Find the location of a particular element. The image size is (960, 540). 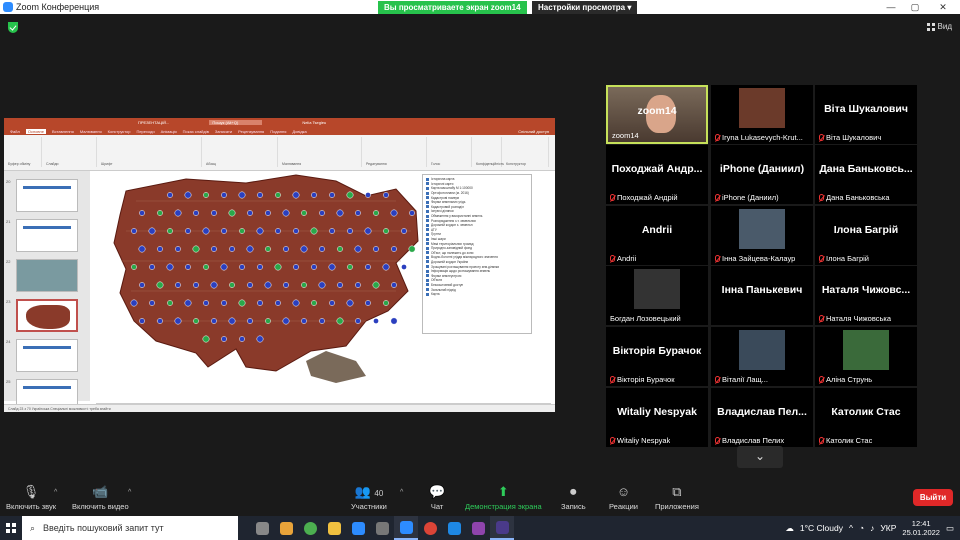

obs-icon is located at coordinates (382, 528).